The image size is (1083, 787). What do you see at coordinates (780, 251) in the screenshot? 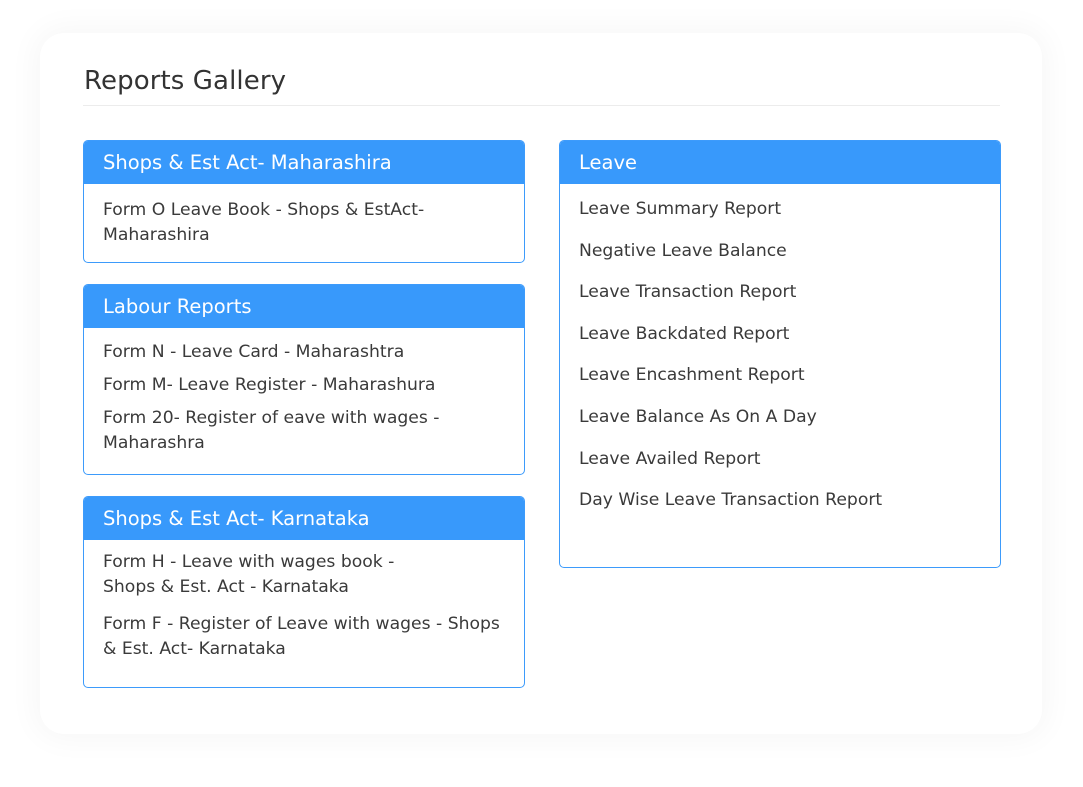
I see `report-link: Negative Leave Balance` at bounding box center [780, 251].